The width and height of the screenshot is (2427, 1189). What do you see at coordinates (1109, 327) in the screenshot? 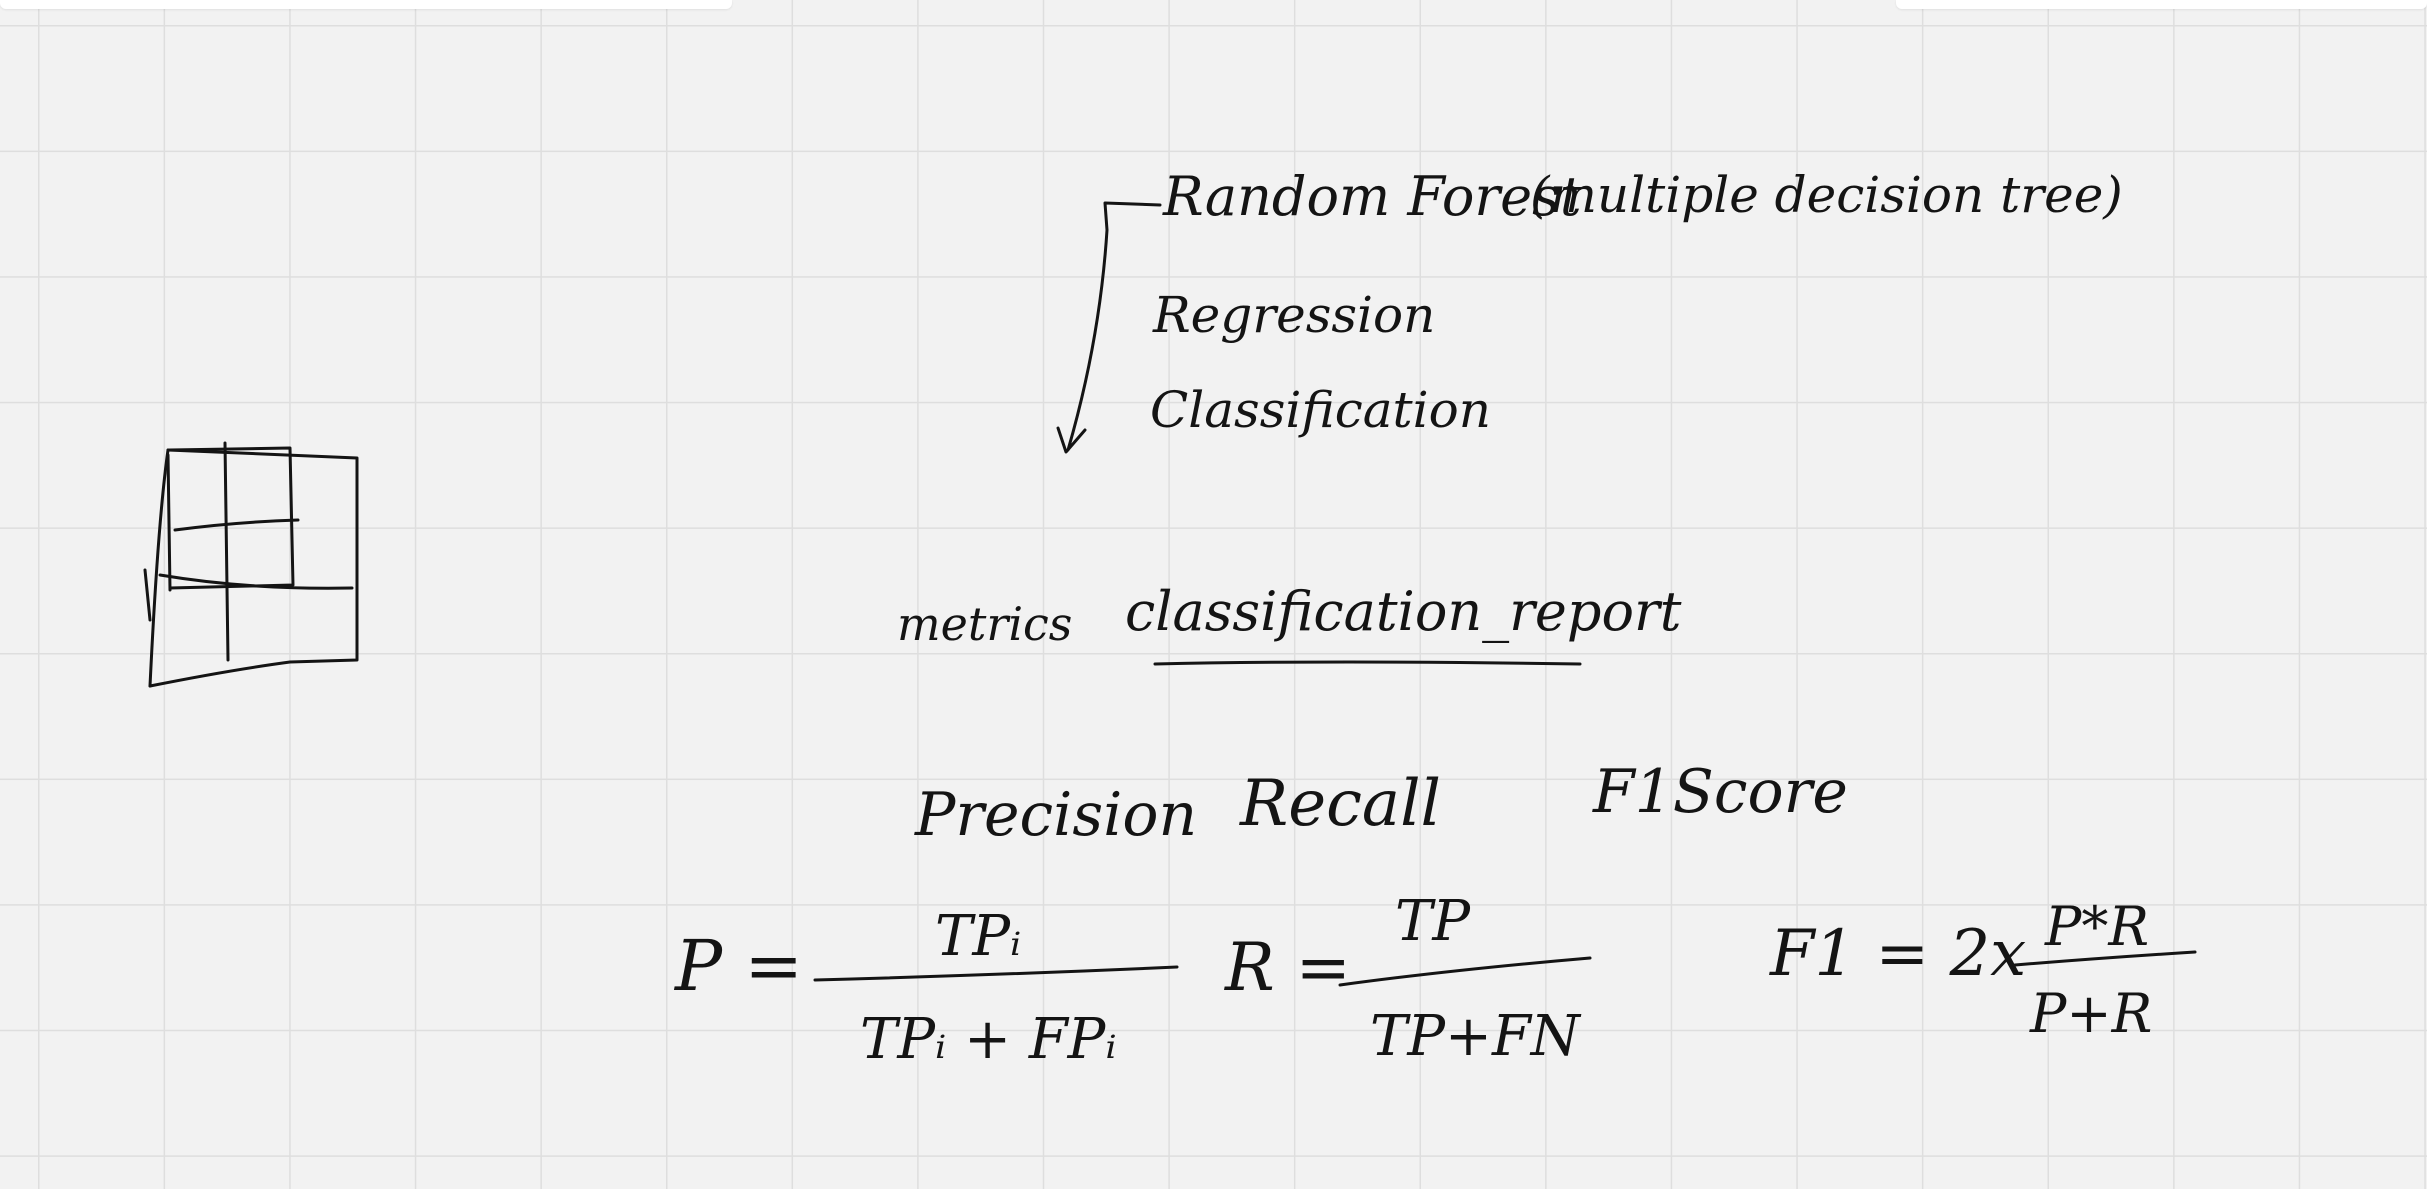
I see `bracket-arrow` at bounding box center [1109, 327].